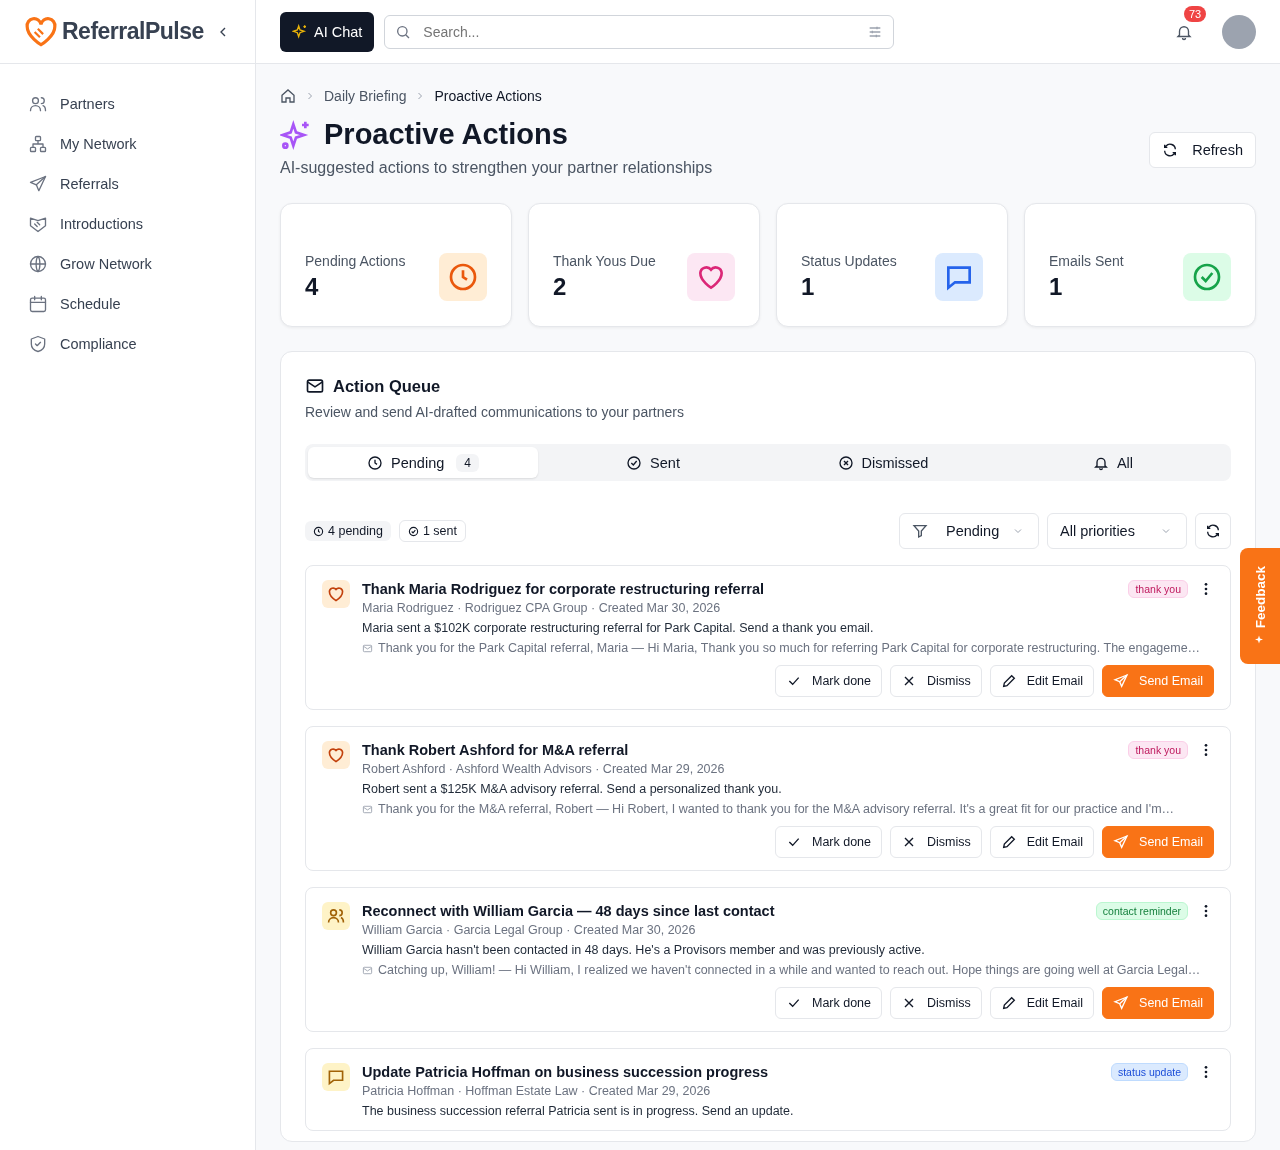 This screenshot has height=1150, width=1280. I want to click on filter-dropdown: All priorities, so click(1117, 531).